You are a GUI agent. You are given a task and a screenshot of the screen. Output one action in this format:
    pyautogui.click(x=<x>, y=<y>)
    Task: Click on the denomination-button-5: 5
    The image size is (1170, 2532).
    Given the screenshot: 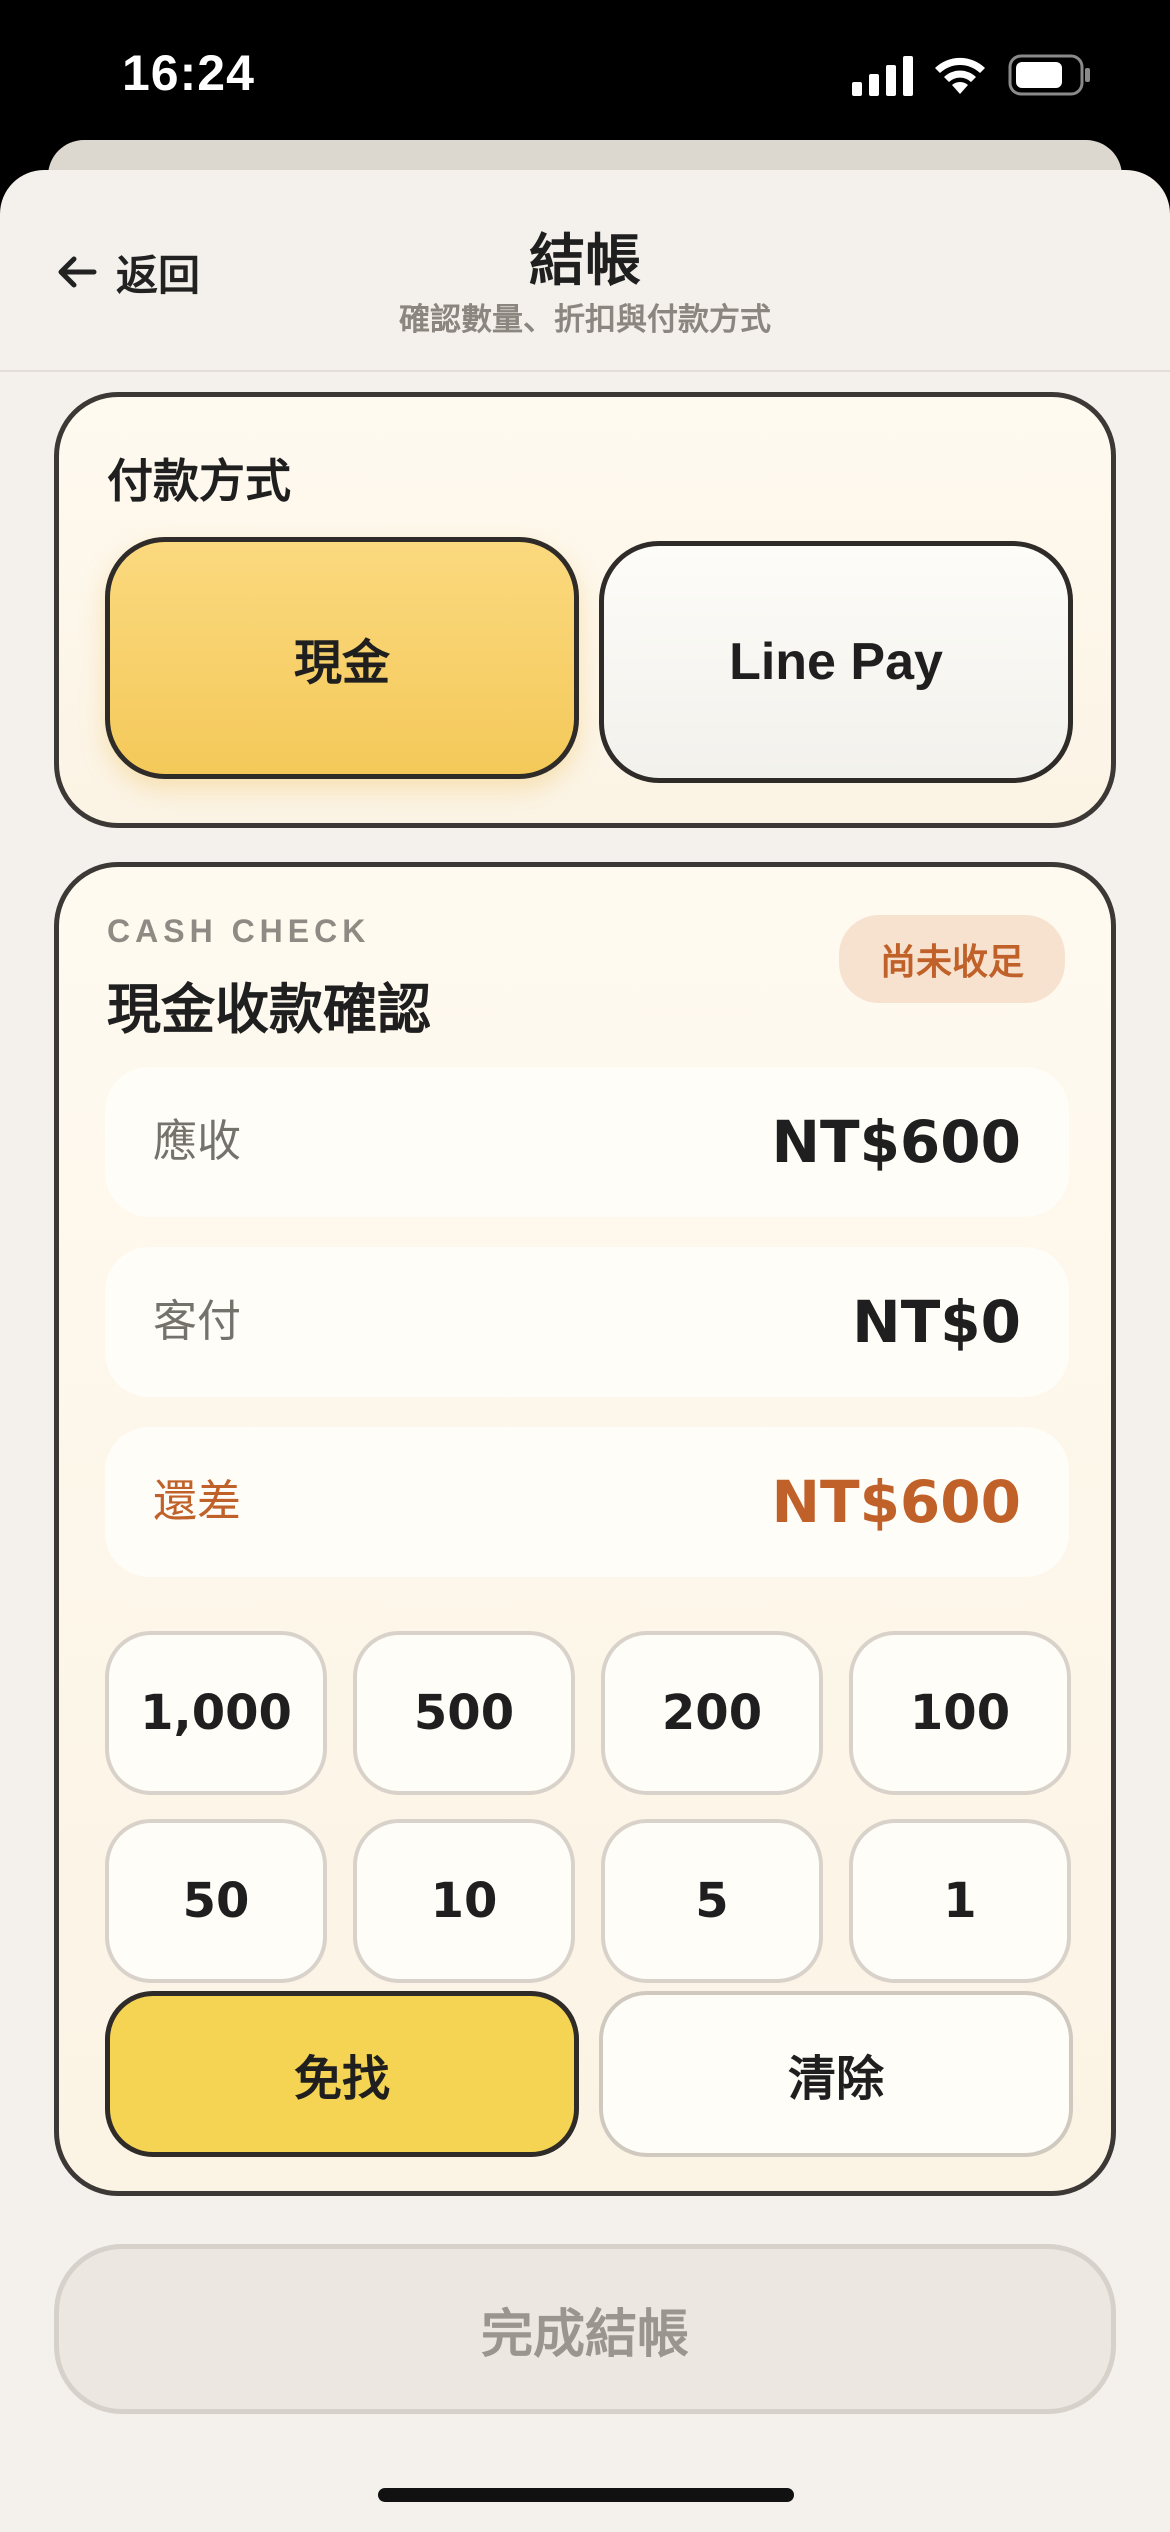 What is the action you would take?
    pyautogui.click(x=712, y=1901)
    